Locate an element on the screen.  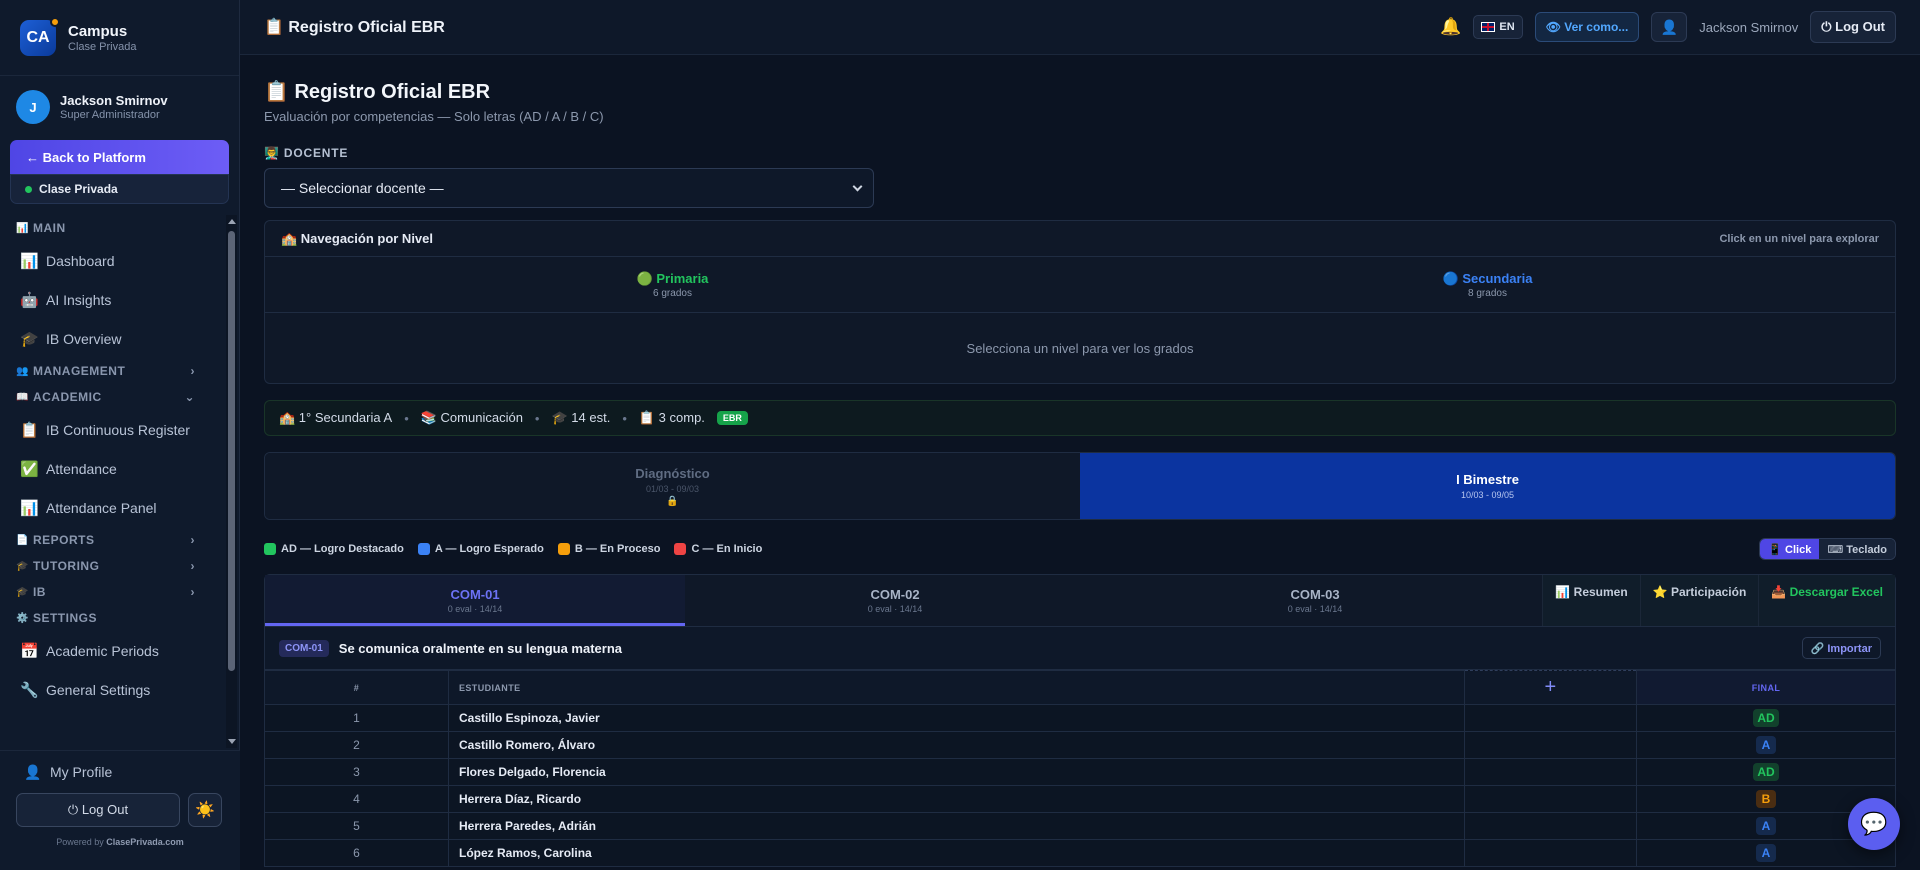
powered-by: Powered by ClasePrivada.com is located at coordinates (120, 842).